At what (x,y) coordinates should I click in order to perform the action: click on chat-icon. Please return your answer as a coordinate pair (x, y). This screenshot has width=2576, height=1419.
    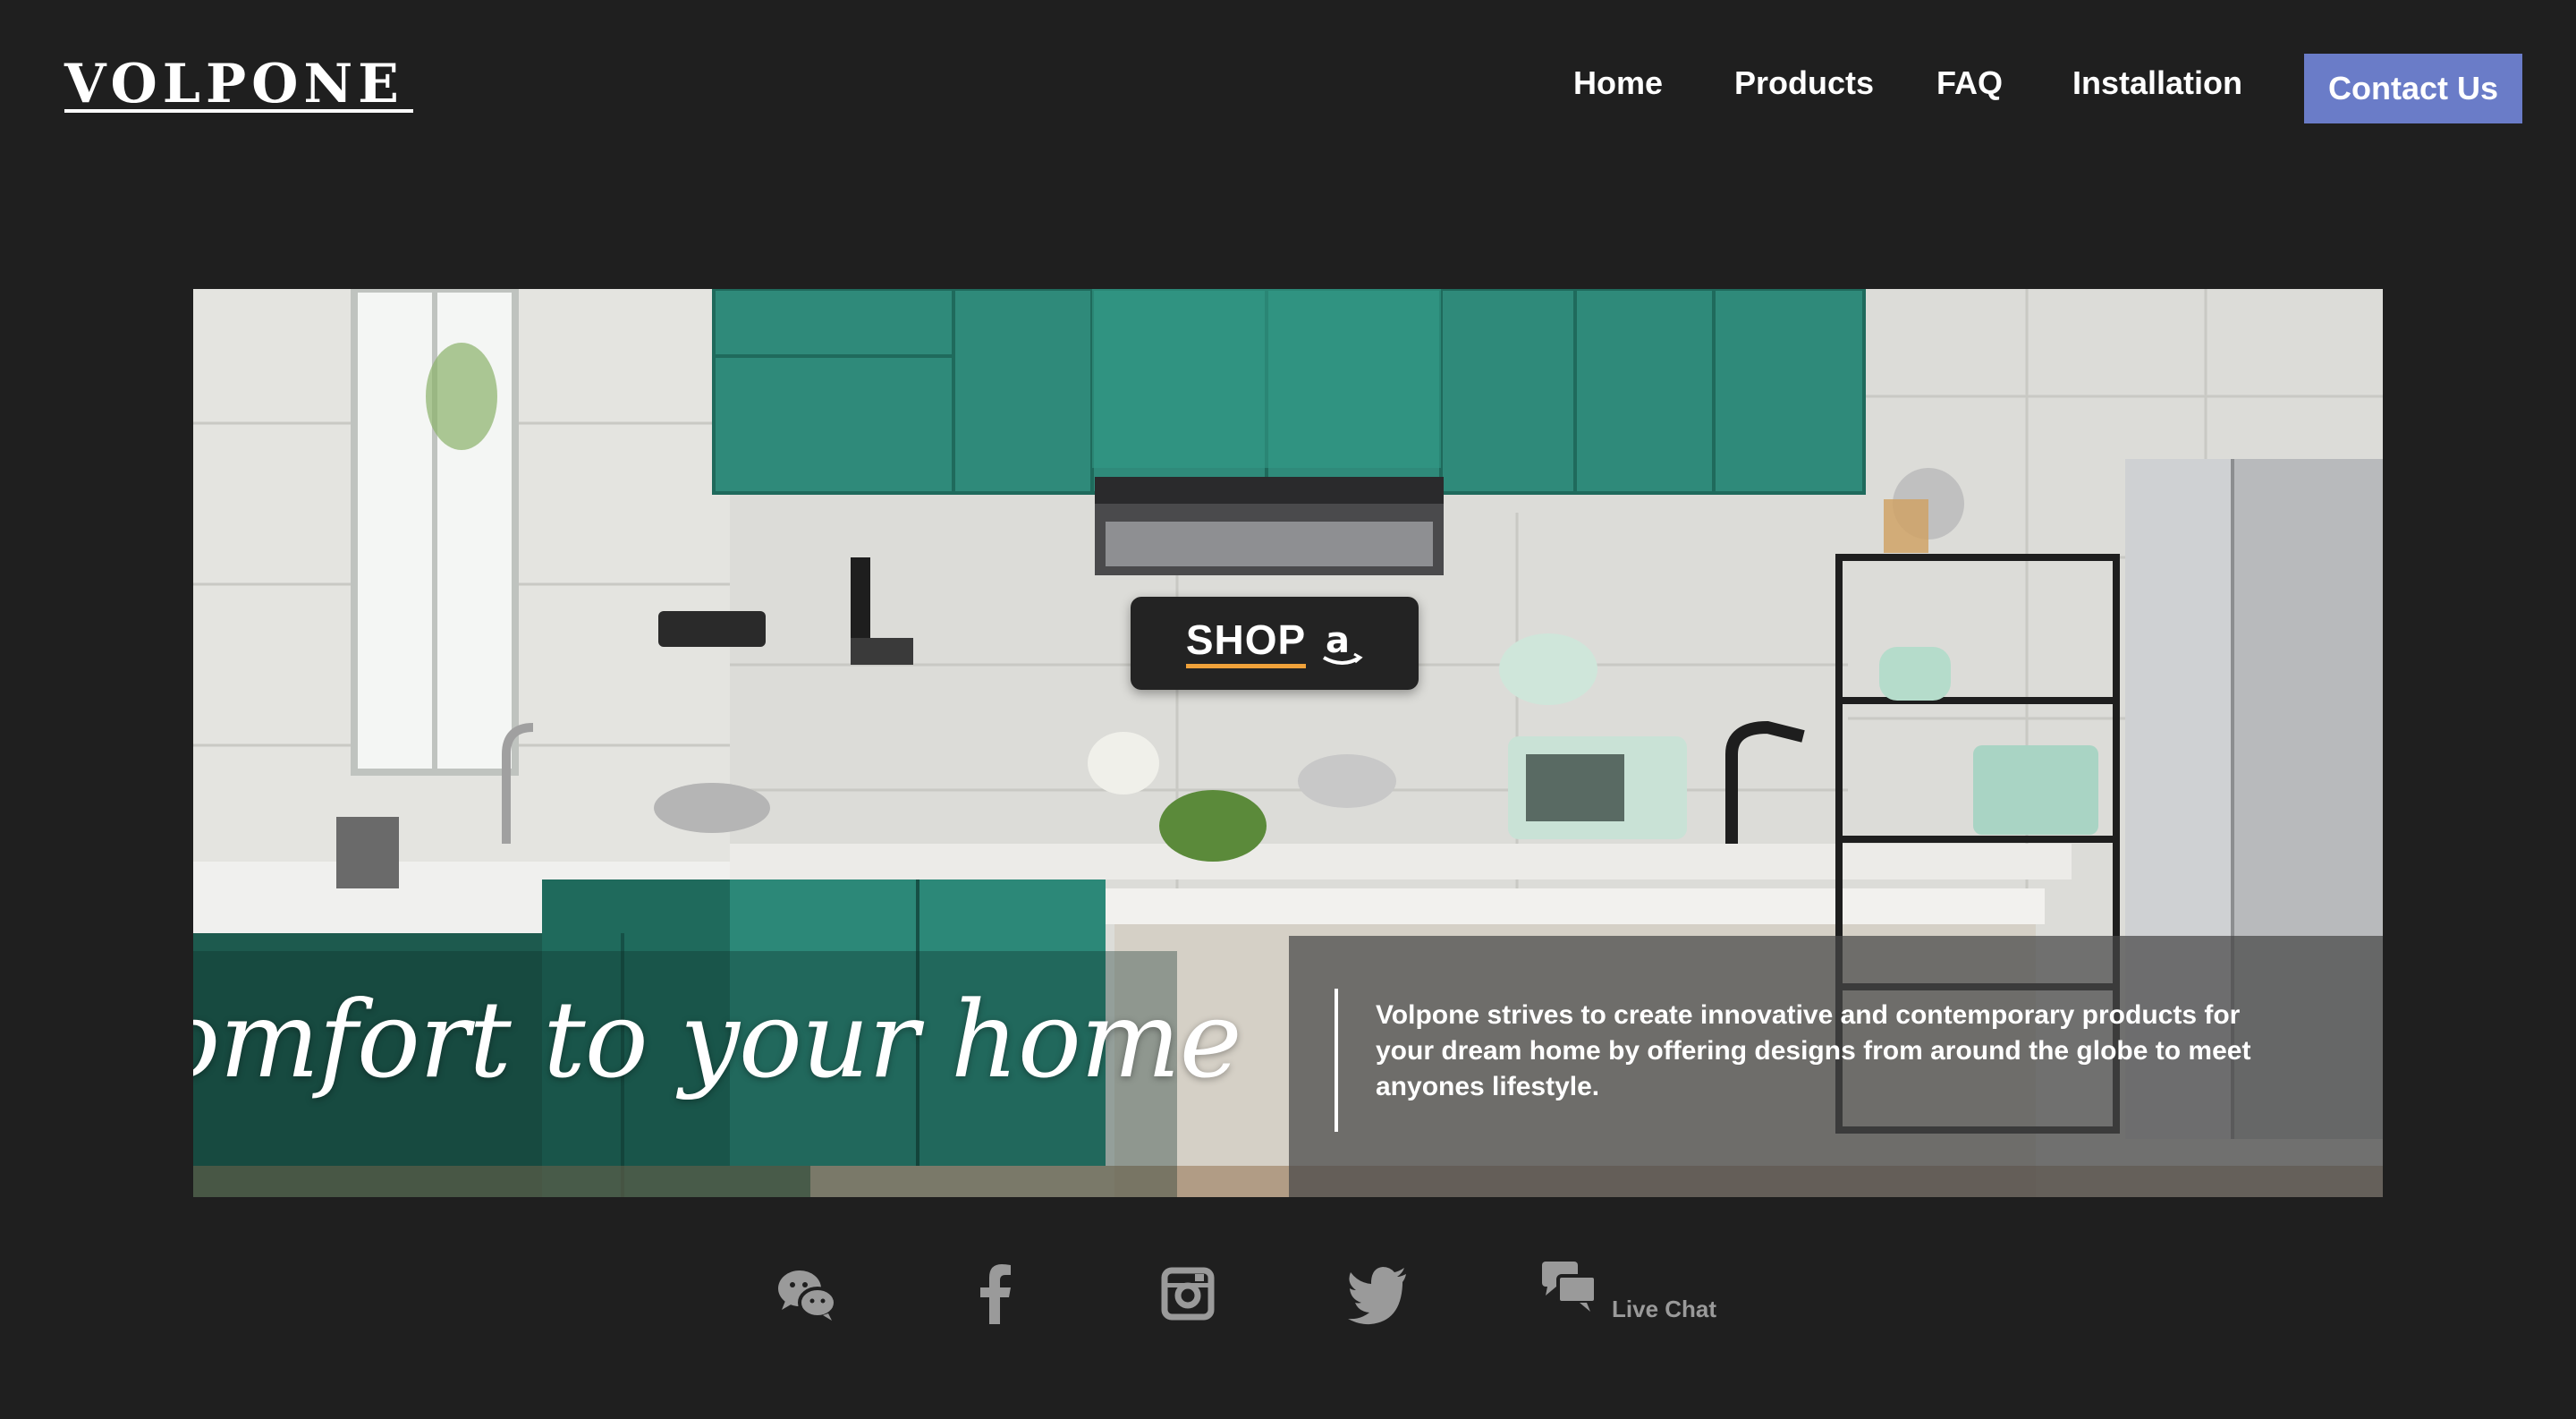
    Looking at the image, I should click on (1570, 1288).